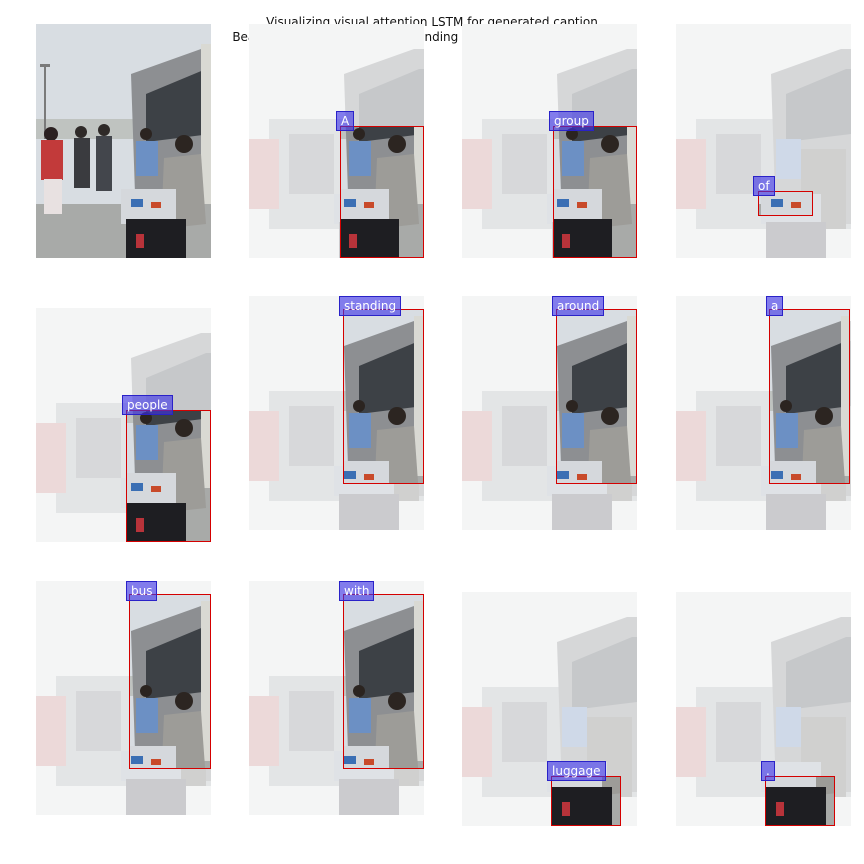 Image resolution: width=864 pixels, height=864 pixels. Describe the element at coordinates (336, 413) in the screenshot. I see `attention-panel-standing: standing` at that location.